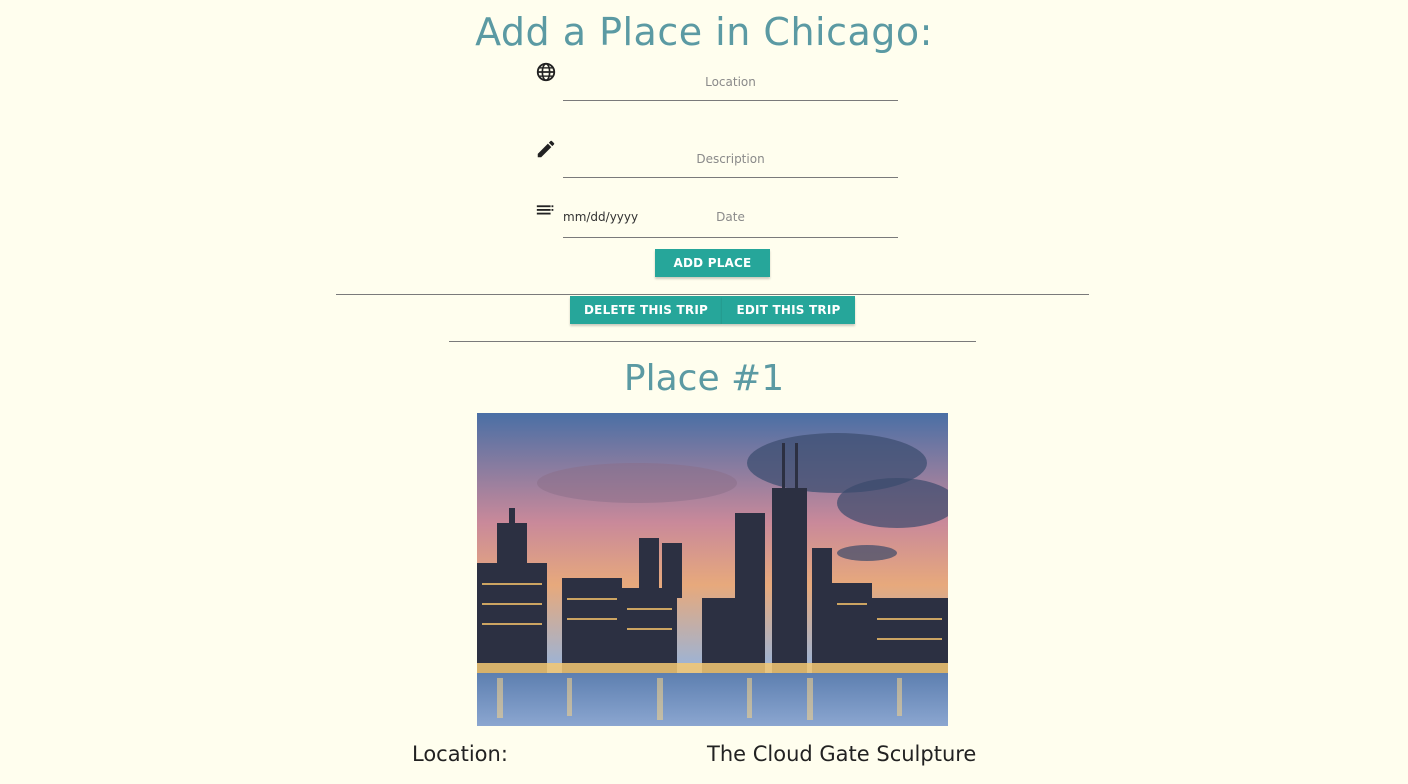 The image size is (1408, 784). I want to click on date-underline, so click(730, 237).